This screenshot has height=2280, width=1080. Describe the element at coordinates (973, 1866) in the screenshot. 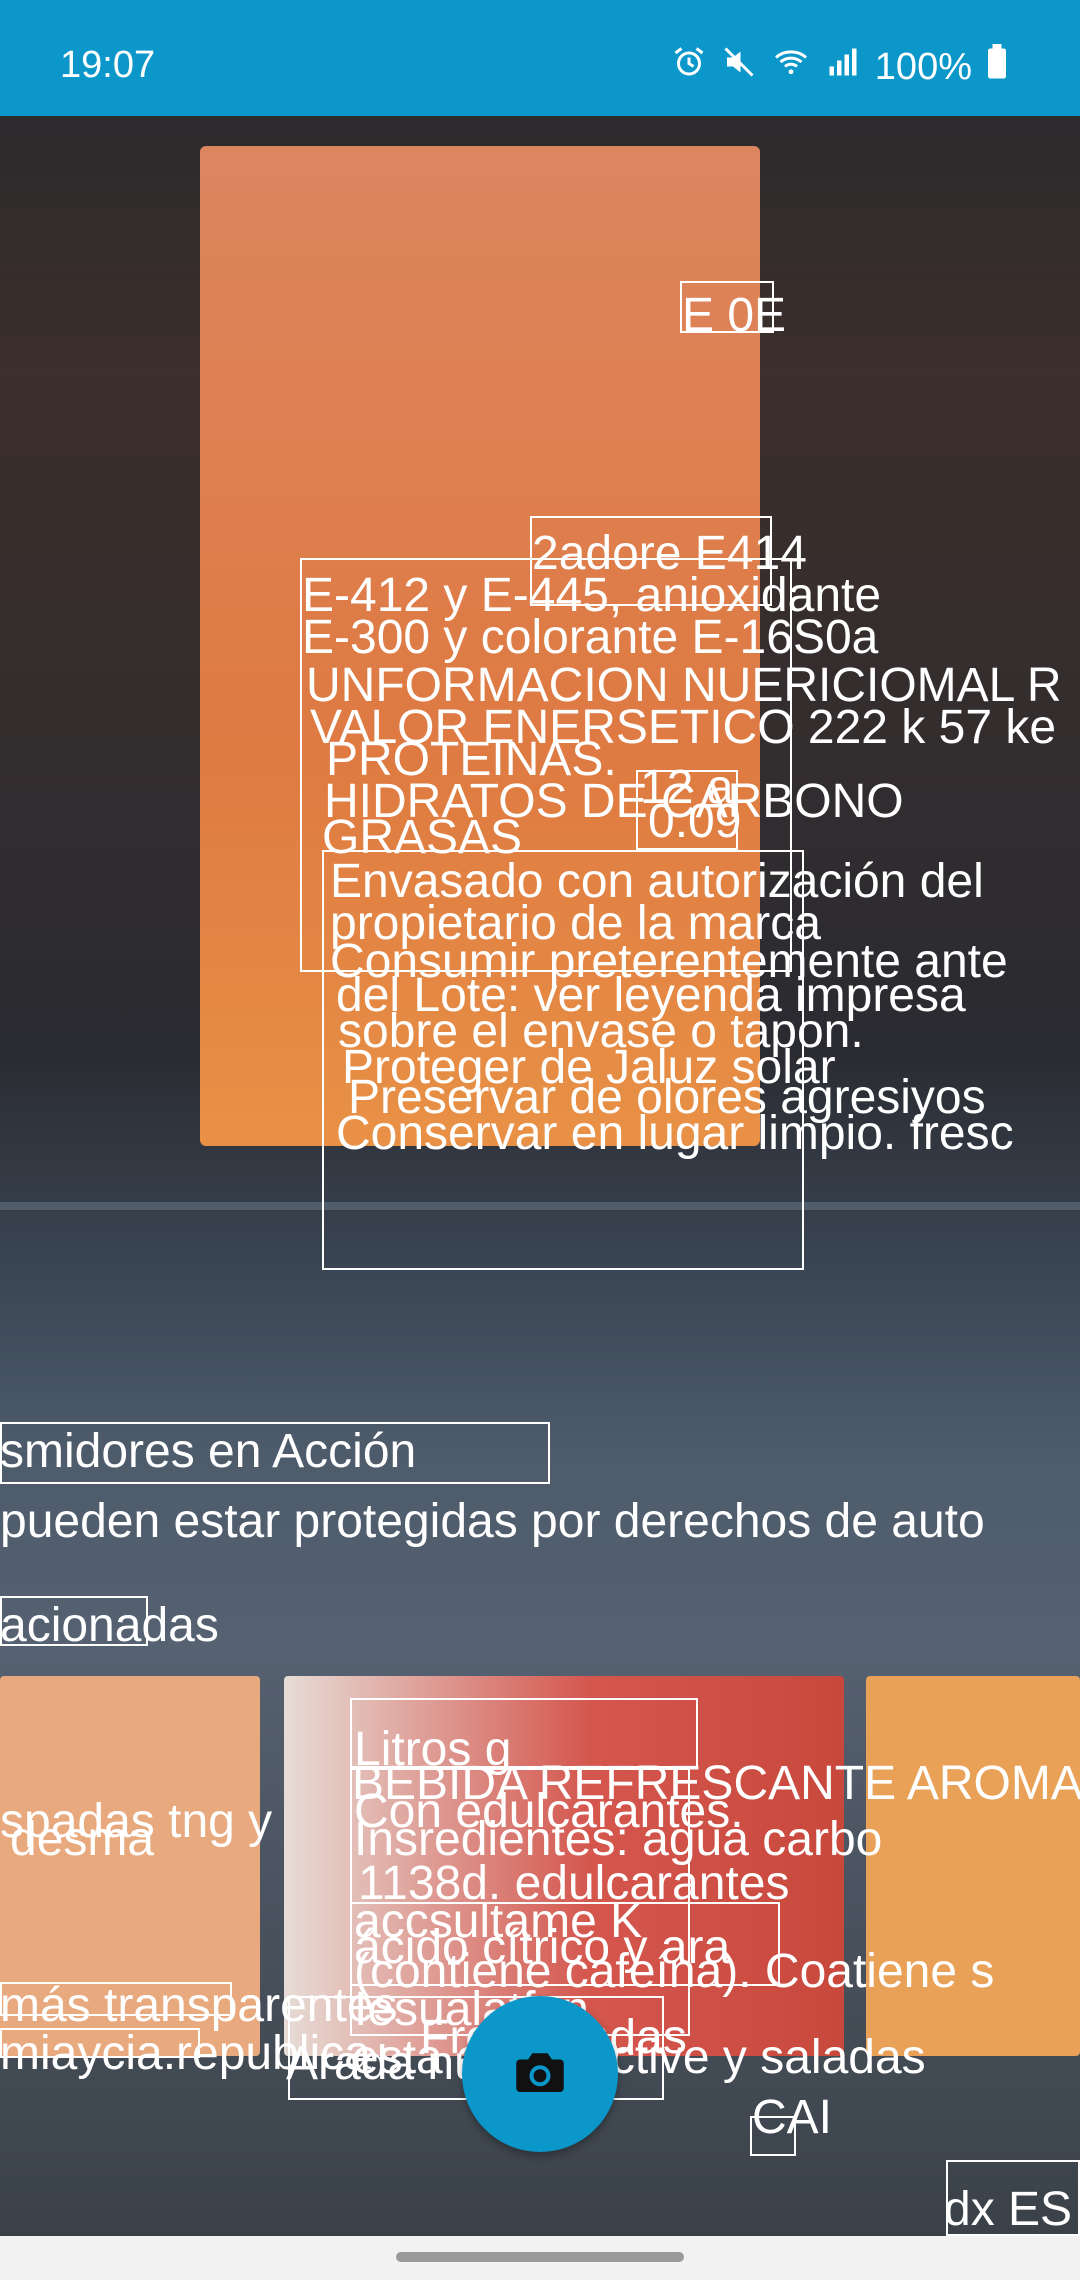

I see `thumbnail` at that location.